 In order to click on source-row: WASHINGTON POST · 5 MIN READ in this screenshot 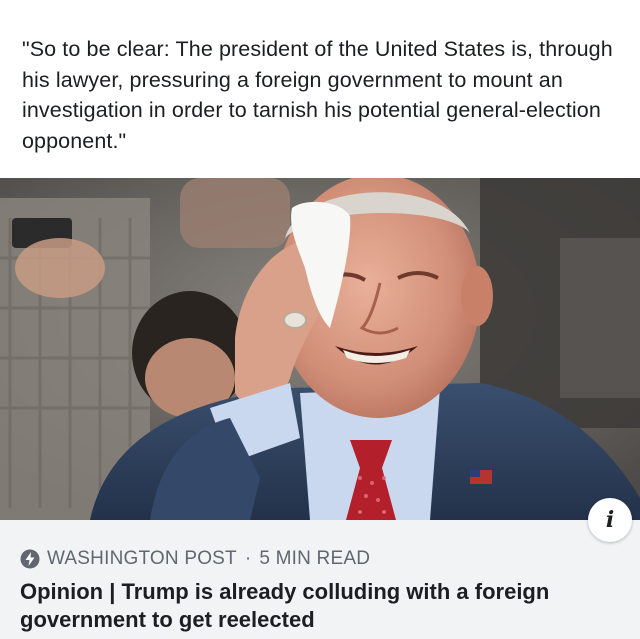, I will do `click(195, 559)`.